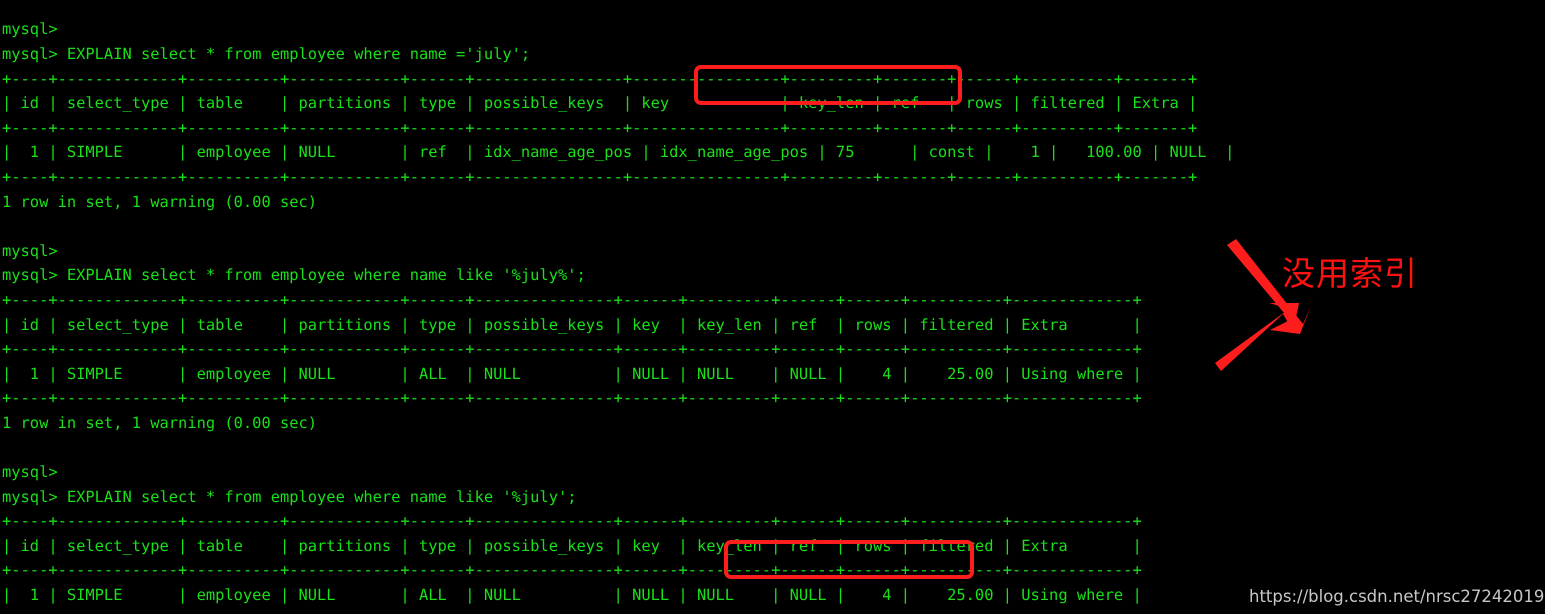 This screenshot has height=614, width=1545. I want to click on watermark-url: https://blog.csdn.net/nrsc272420199, so click(1397, 596).